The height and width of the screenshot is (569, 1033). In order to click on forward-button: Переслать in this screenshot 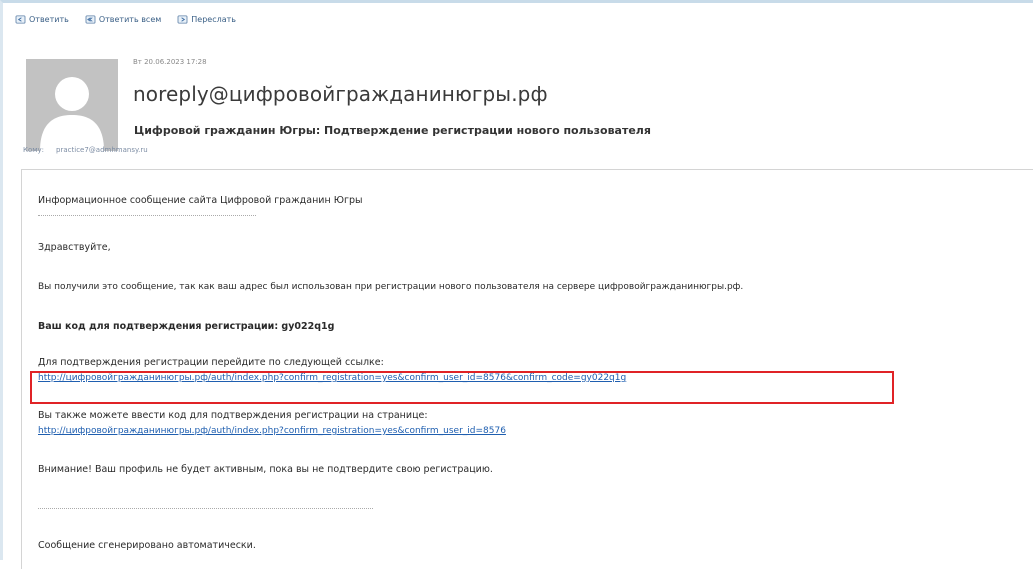, I will do `click(206, 19)`.